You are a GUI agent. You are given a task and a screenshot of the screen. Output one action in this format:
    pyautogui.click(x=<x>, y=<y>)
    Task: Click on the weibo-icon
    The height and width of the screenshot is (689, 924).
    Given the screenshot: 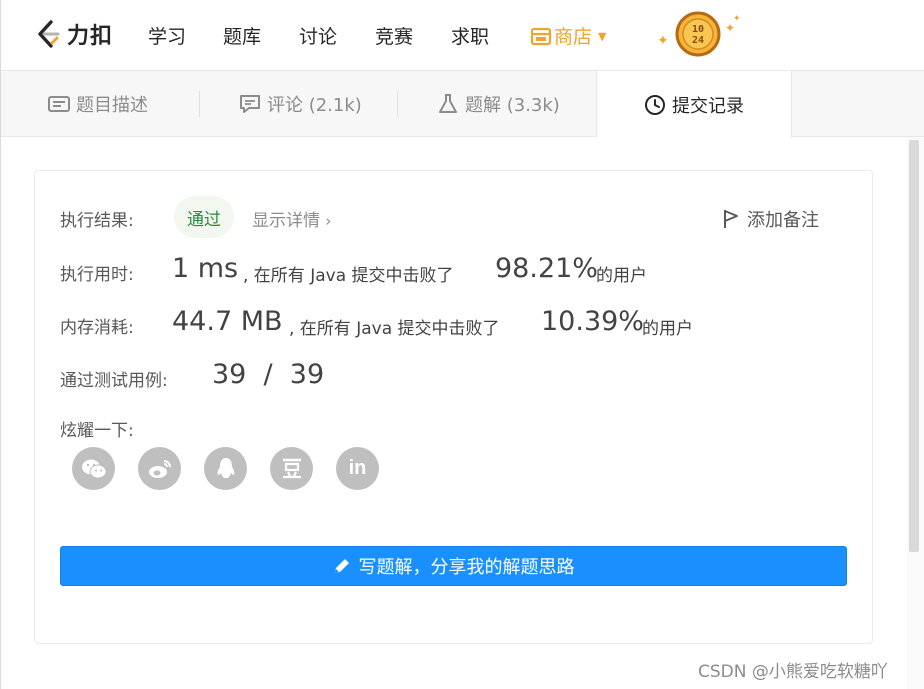 What is the action you would take?
    pyautogui.click(x=159, y=468)
    